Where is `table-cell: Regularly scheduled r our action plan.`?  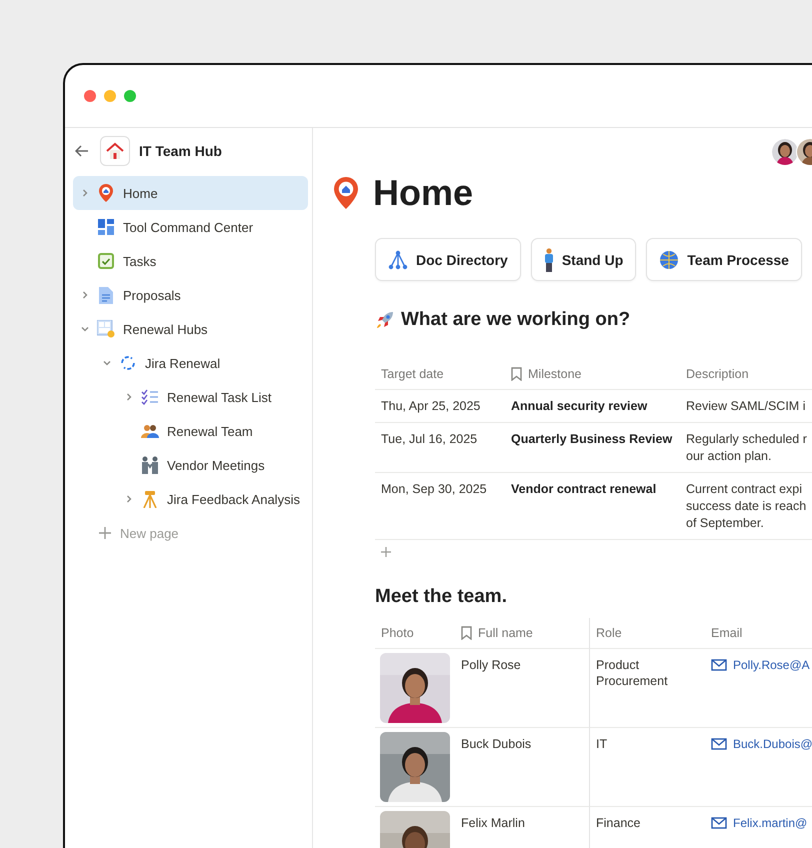
table-cell: Regularly scheduled r our action plan. is located at coordinates (746, 448).